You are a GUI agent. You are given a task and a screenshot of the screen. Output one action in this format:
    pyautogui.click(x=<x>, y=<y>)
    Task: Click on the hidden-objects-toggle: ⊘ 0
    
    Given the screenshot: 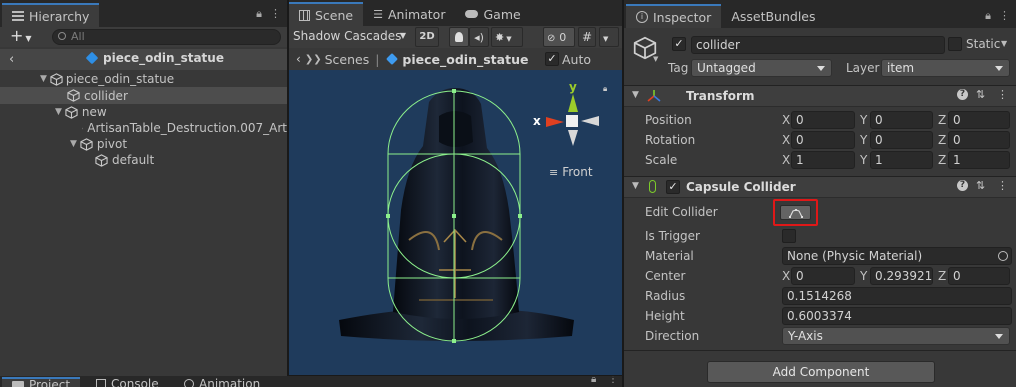 What is the action you would take?
    pyautogui.click(x=559, y=37)
    